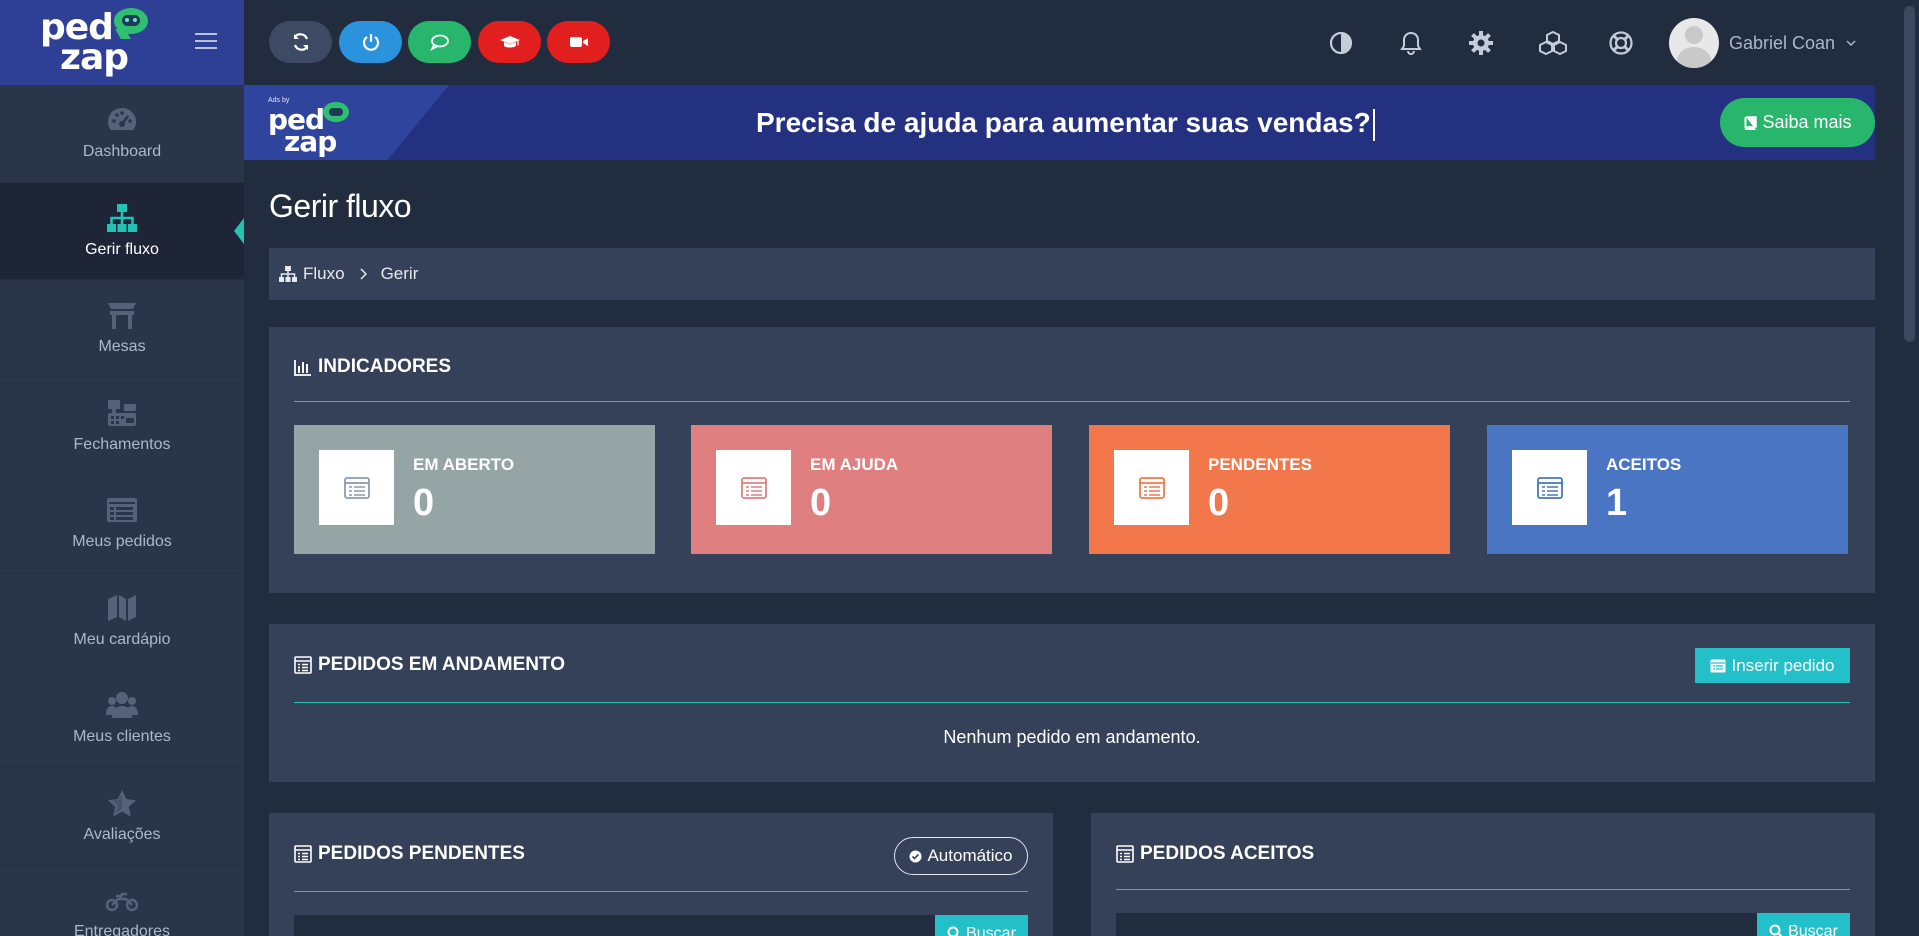  I want to click on pending-orders-panel: PEDIDOS PENDENTES Automático Buscar, so click(661, 874).